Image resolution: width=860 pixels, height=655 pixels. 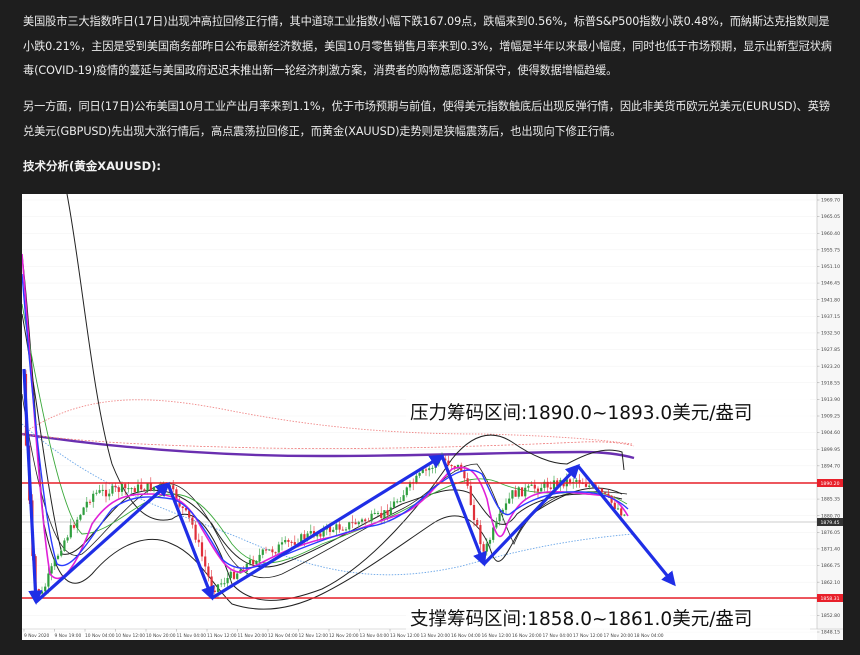 I want to click on price-tick-label: 1862.10, so click(x=830, y=583).